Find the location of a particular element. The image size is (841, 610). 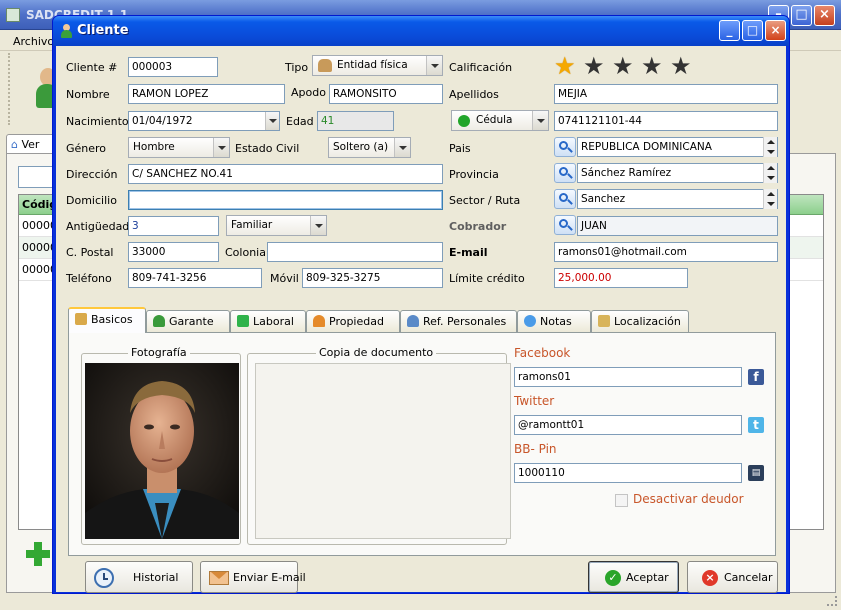

tab-propiedad-label: Propiedad is located at coordinates (356, 321).